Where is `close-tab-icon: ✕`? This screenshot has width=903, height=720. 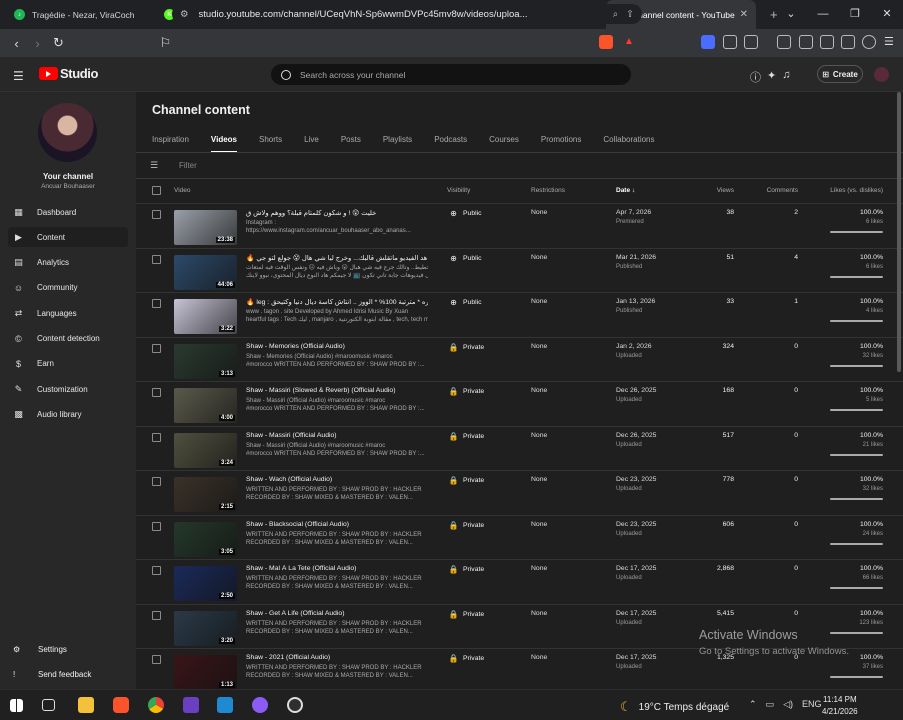 close-tab-icon: ✕ is located at coordinates (744, 14).